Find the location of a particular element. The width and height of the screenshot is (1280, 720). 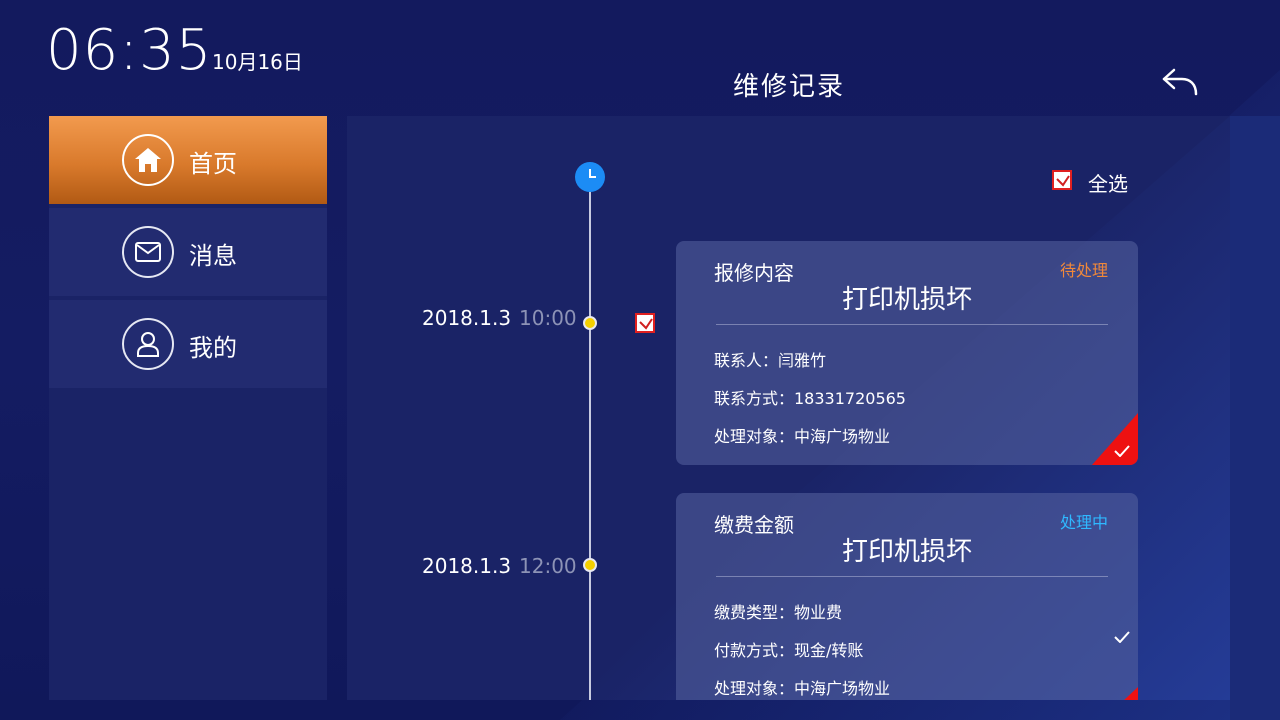

select-all-checkbox is located at coordinates (1062, 180).